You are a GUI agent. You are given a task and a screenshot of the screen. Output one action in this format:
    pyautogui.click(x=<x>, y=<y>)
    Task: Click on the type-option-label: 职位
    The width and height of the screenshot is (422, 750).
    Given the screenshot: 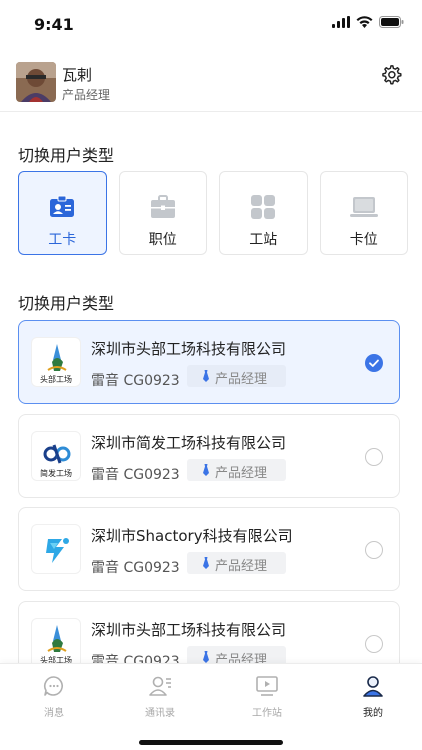 What is the action you would take?
    pyautogui.click(x=162, y=240)
    